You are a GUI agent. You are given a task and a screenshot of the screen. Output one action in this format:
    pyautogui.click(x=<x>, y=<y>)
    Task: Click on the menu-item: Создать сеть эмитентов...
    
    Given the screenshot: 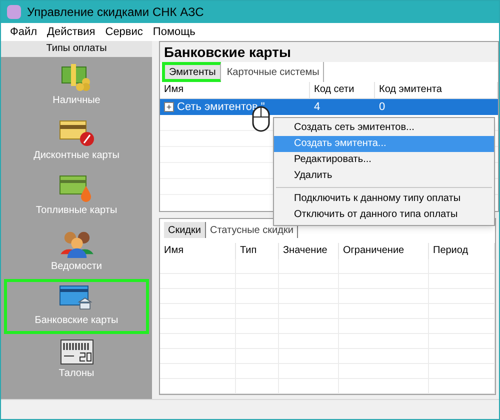 What is the action you would take?
    pyautogui.click(x=384, y=128)
    